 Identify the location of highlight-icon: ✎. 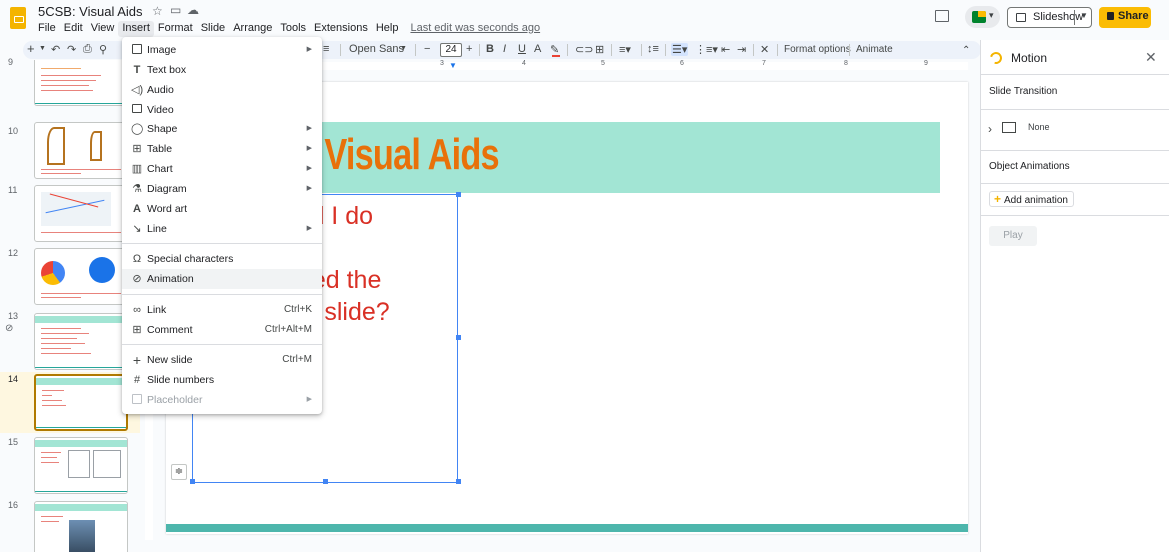
(554, 49).